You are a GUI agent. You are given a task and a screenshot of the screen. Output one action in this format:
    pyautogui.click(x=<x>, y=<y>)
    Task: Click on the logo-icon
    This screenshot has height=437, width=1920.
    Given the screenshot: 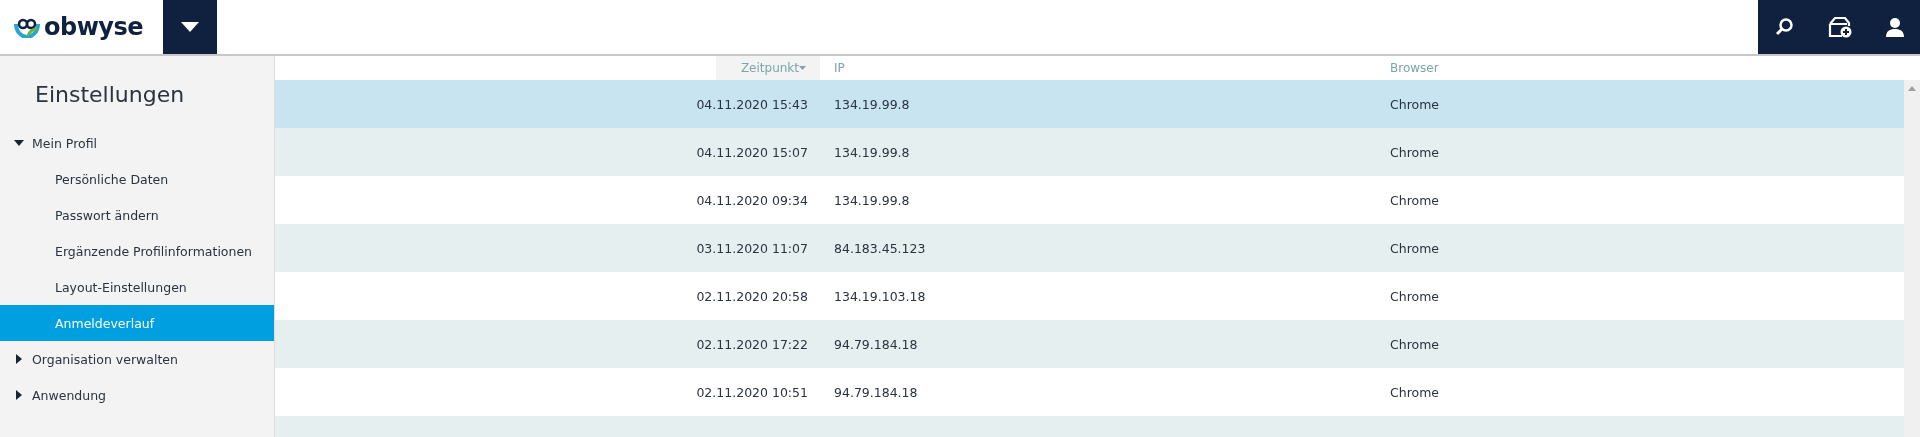 What is the action you would take?
    pyautogui.click(x=27, y=27)
    